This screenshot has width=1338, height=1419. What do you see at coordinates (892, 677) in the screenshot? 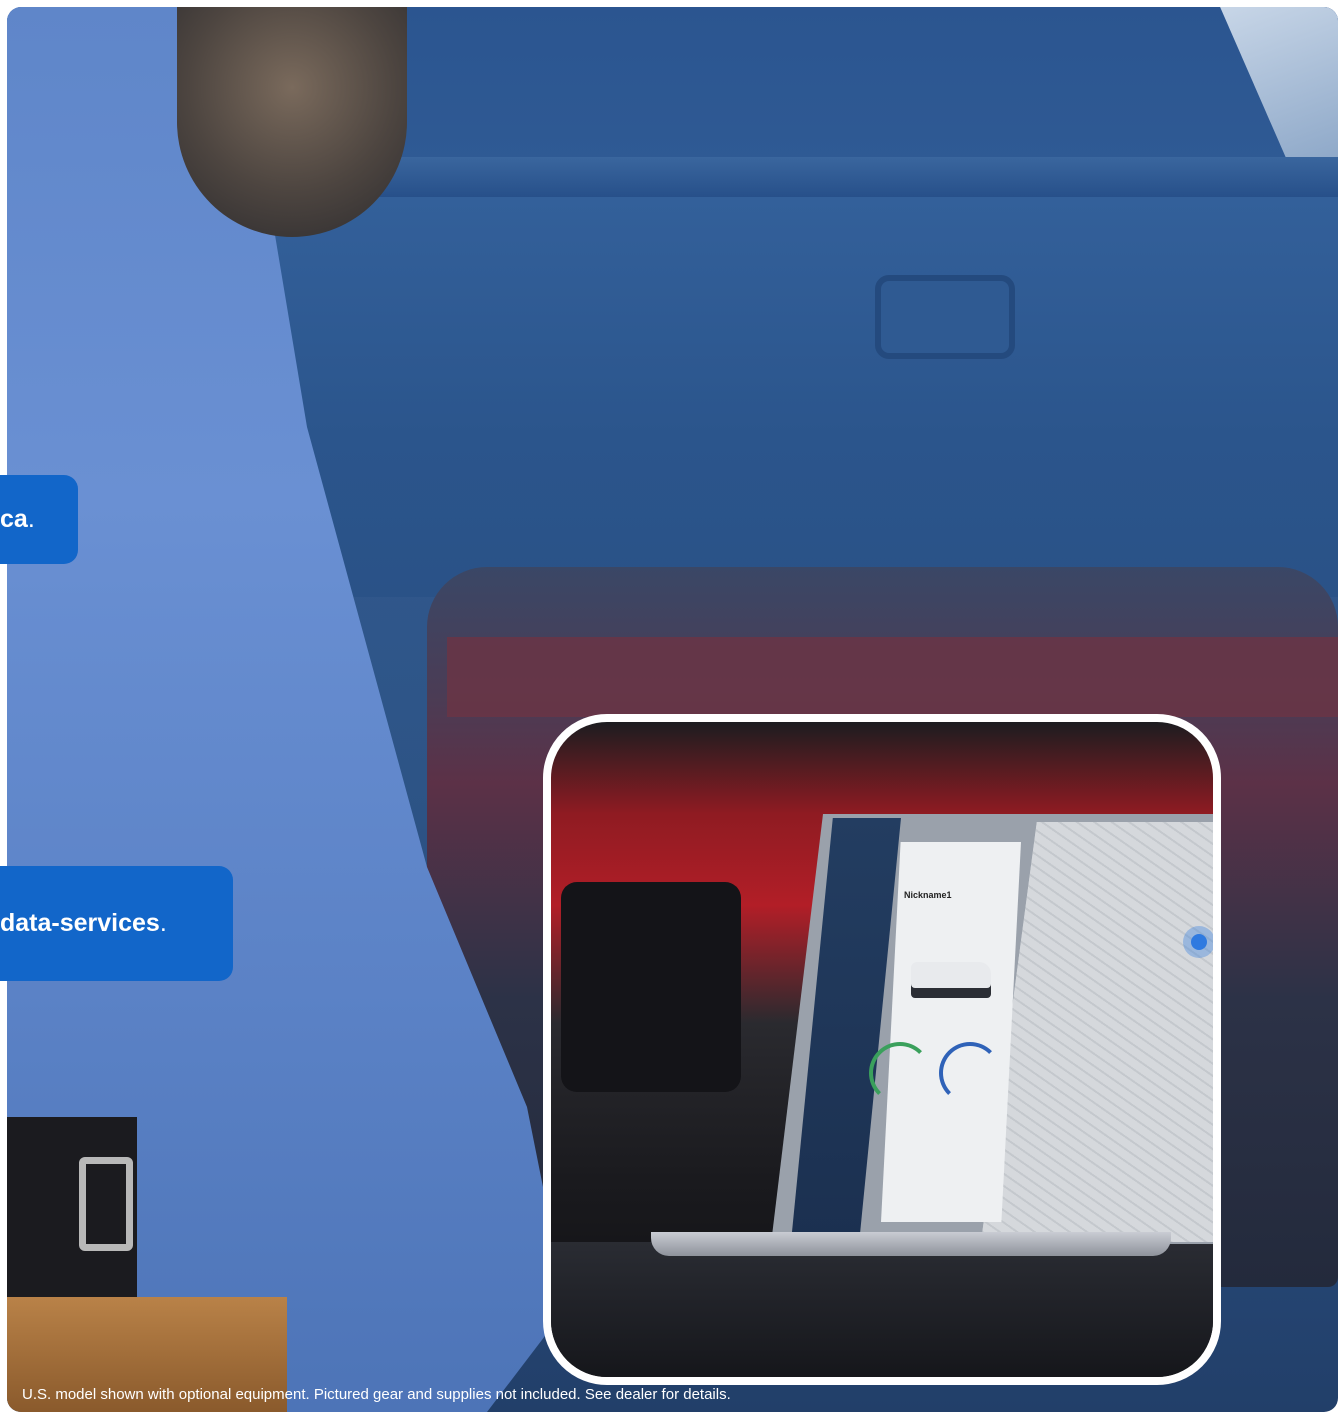
I see `tool-bag-band` at bounding box center [892, 677].